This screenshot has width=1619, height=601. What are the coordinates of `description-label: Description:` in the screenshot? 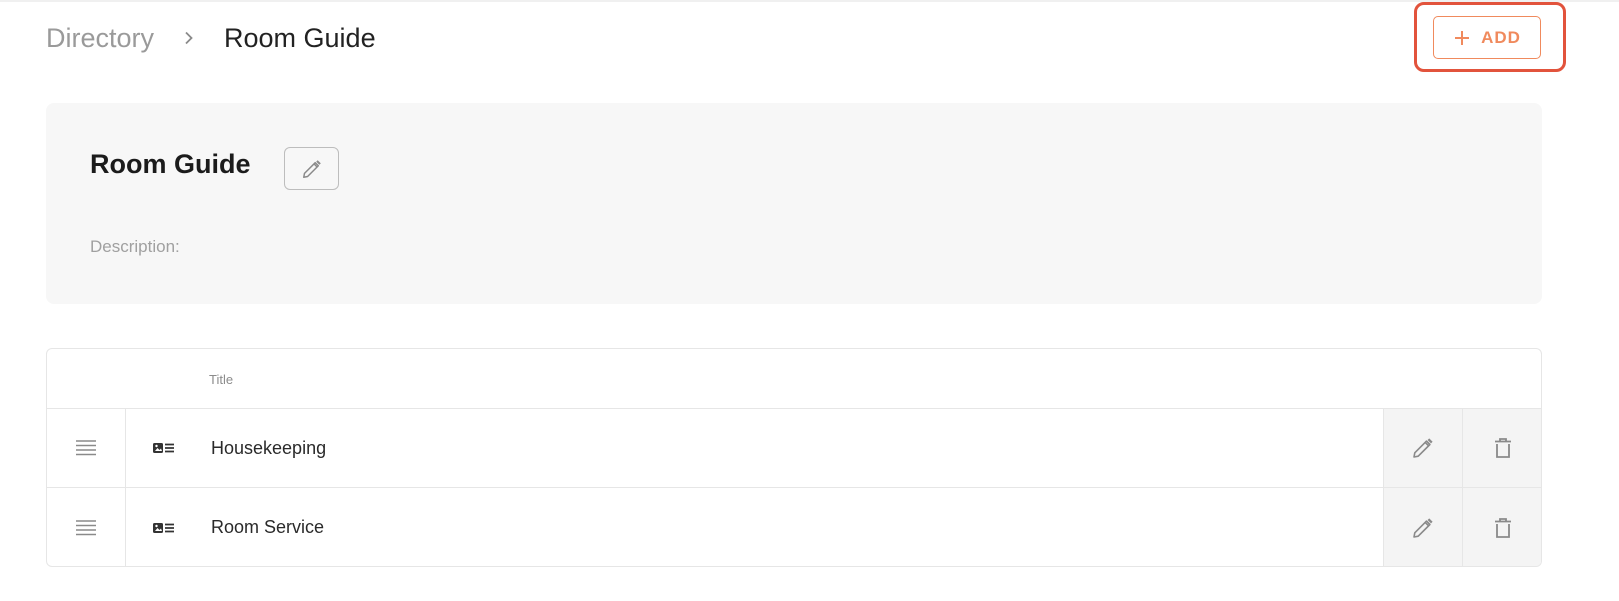 It's located at (135, 246).